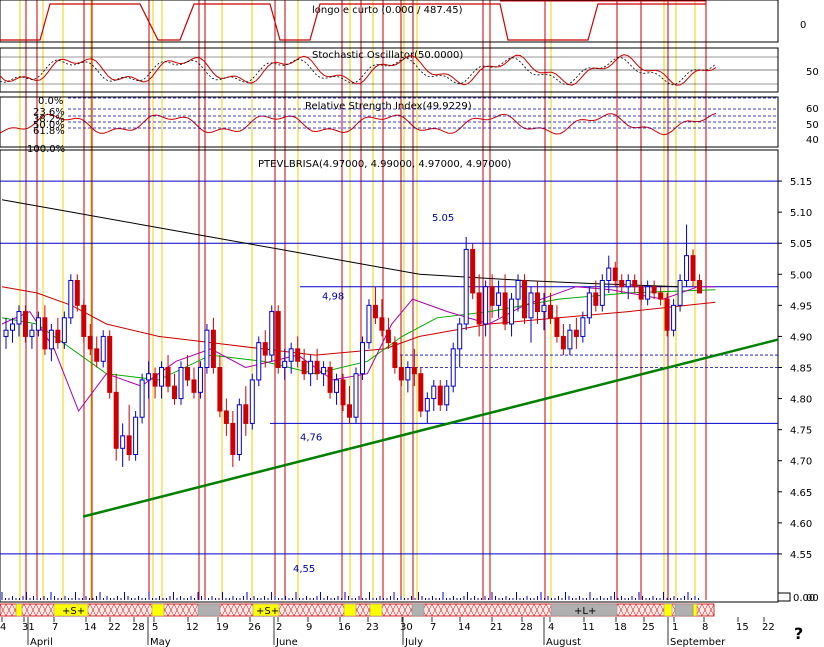 This screenshot has width=824, height=647. Describe the element at coordinates (801, 555) in the screenshot. I see `price-axis-tick: 4.55` at that location.